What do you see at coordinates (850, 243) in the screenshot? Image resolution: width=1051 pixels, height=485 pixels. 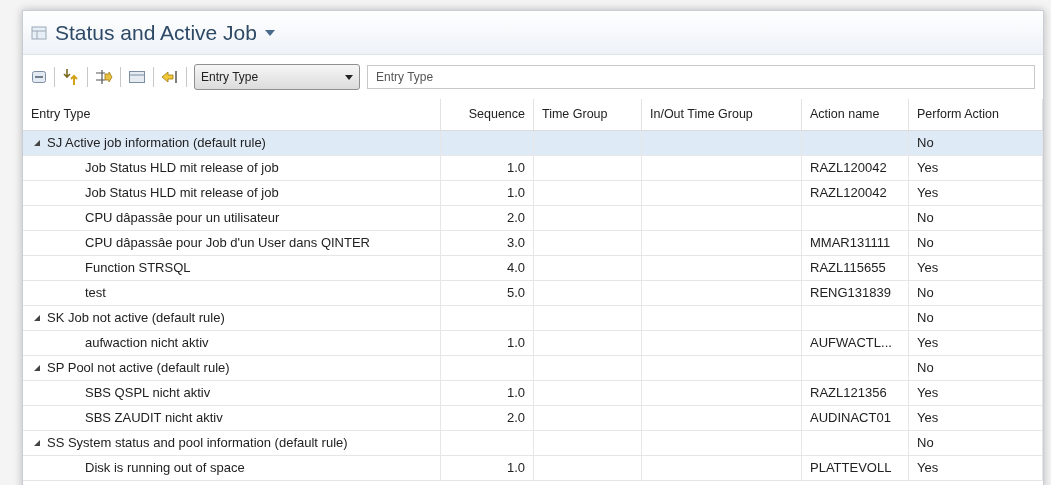 I see `action-name-cell-text: MMAR131111` at bounding box center [850, 243].